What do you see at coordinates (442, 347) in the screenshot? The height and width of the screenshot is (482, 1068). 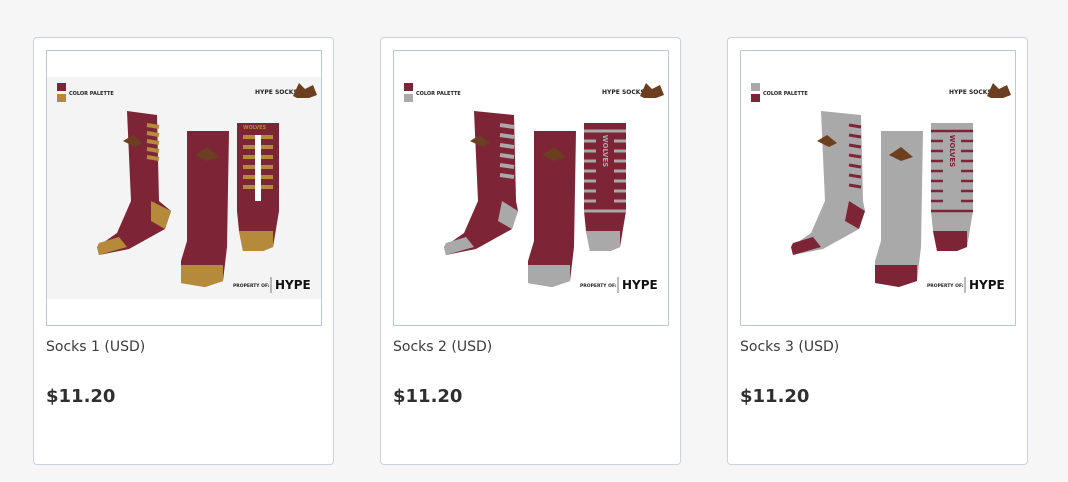 I see `product-name: Socks 2 (USD)` at bounding box center [442, 347].